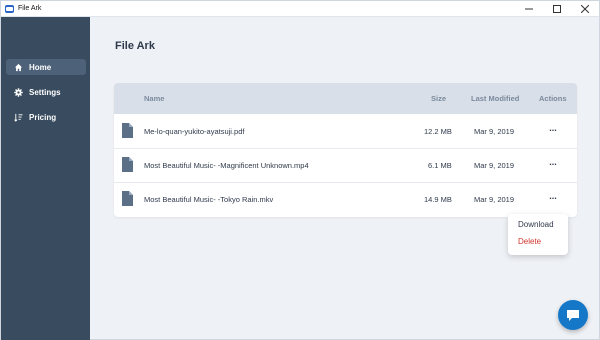 The width and height of the screenshot is (600, 340). Describe the element at coordinates (18, 92) in the screenshot. I see `gear-icon` at that location.